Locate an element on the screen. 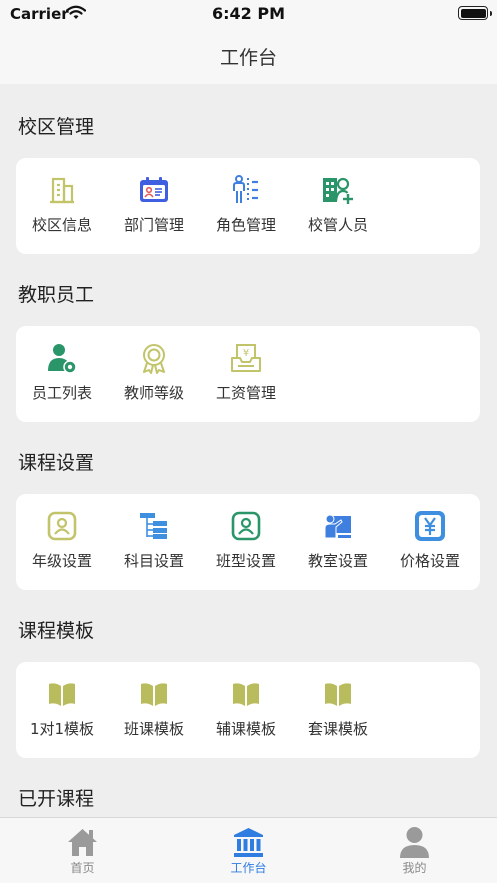 The width and height of the screenshot is (497, 883). page-title: 工作台 is located at coordinates (248, 58).